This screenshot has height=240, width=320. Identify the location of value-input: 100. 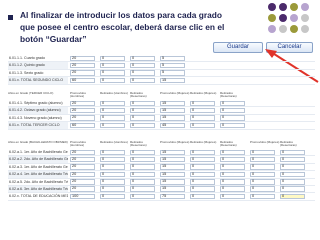
(82, 196).